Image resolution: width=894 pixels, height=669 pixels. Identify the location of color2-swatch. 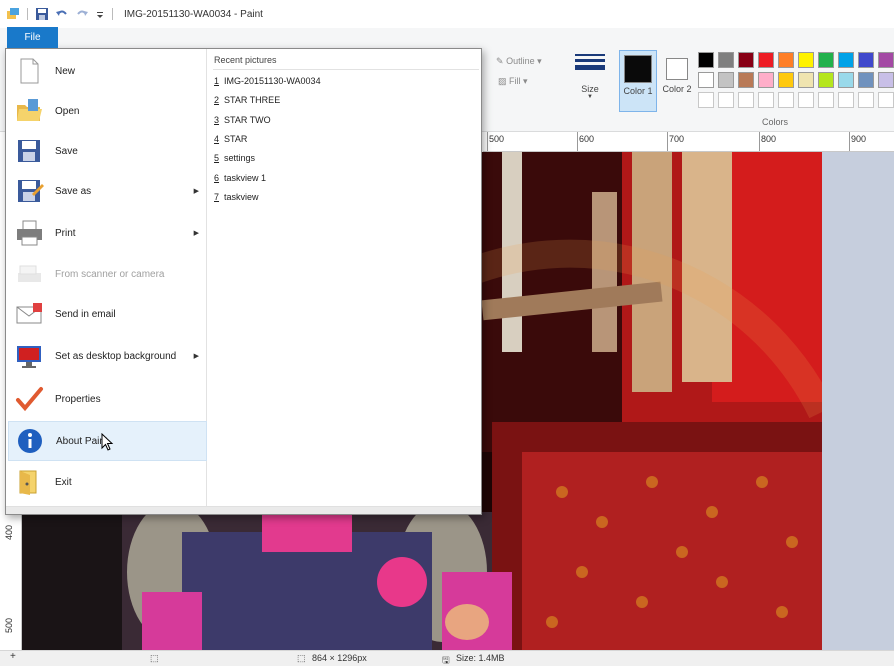
(677, 69).